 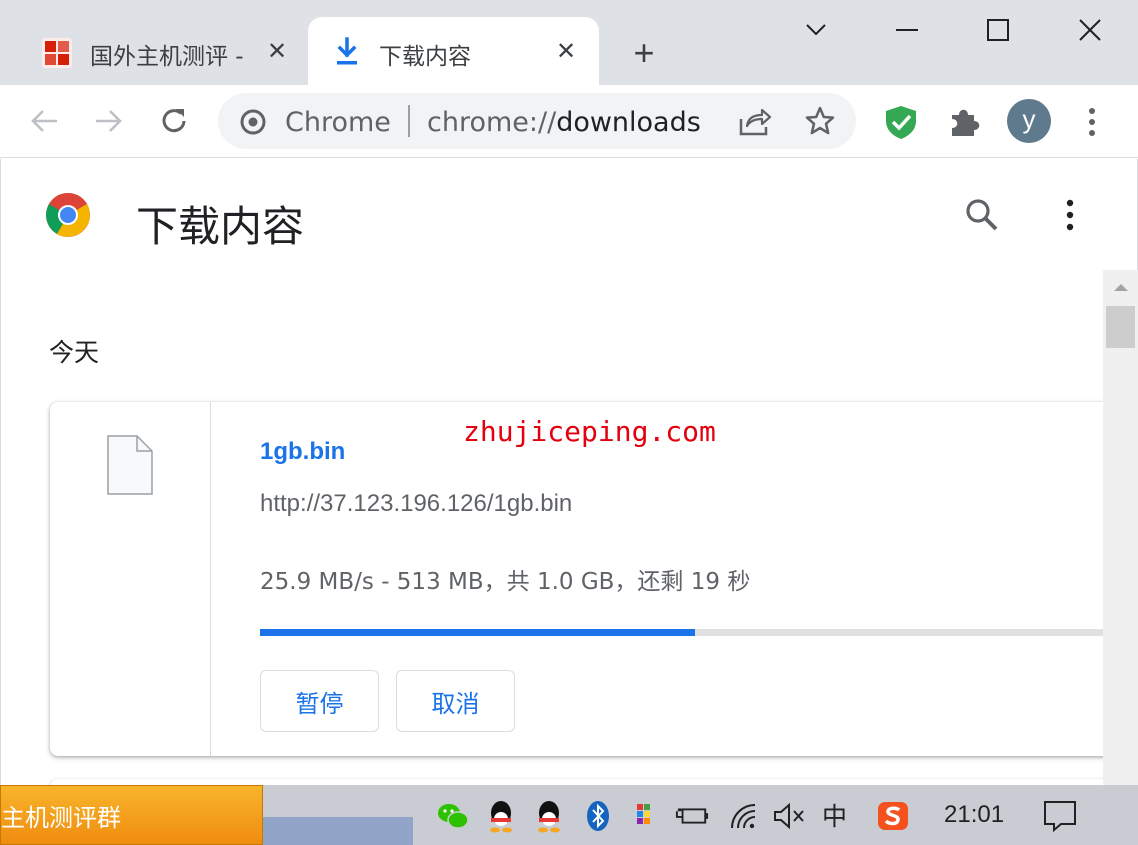 I want to click on bluetooth-icon, so click(x=598, y=816).